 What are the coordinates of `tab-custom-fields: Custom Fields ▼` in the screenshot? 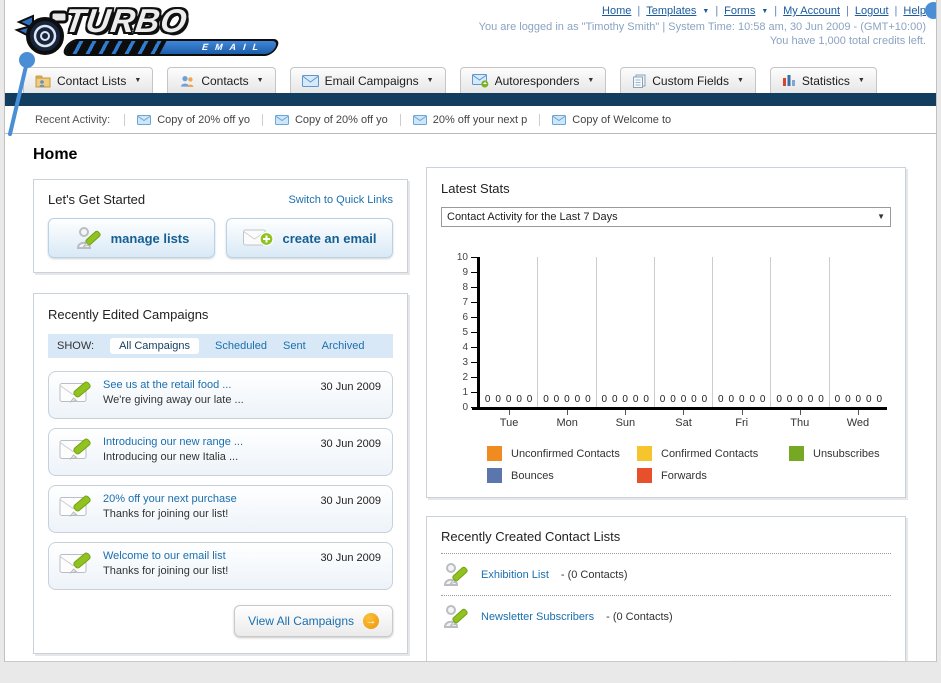 It's located at (688, 80).